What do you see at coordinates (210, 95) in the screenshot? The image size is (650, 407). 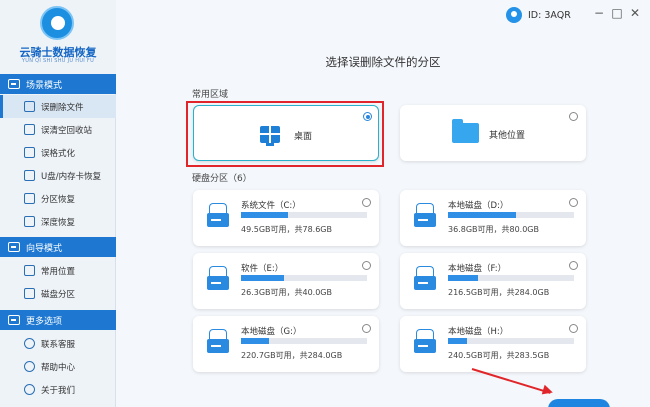 I see `common-area-label: 常用区域` at bounding box center [210, 95].